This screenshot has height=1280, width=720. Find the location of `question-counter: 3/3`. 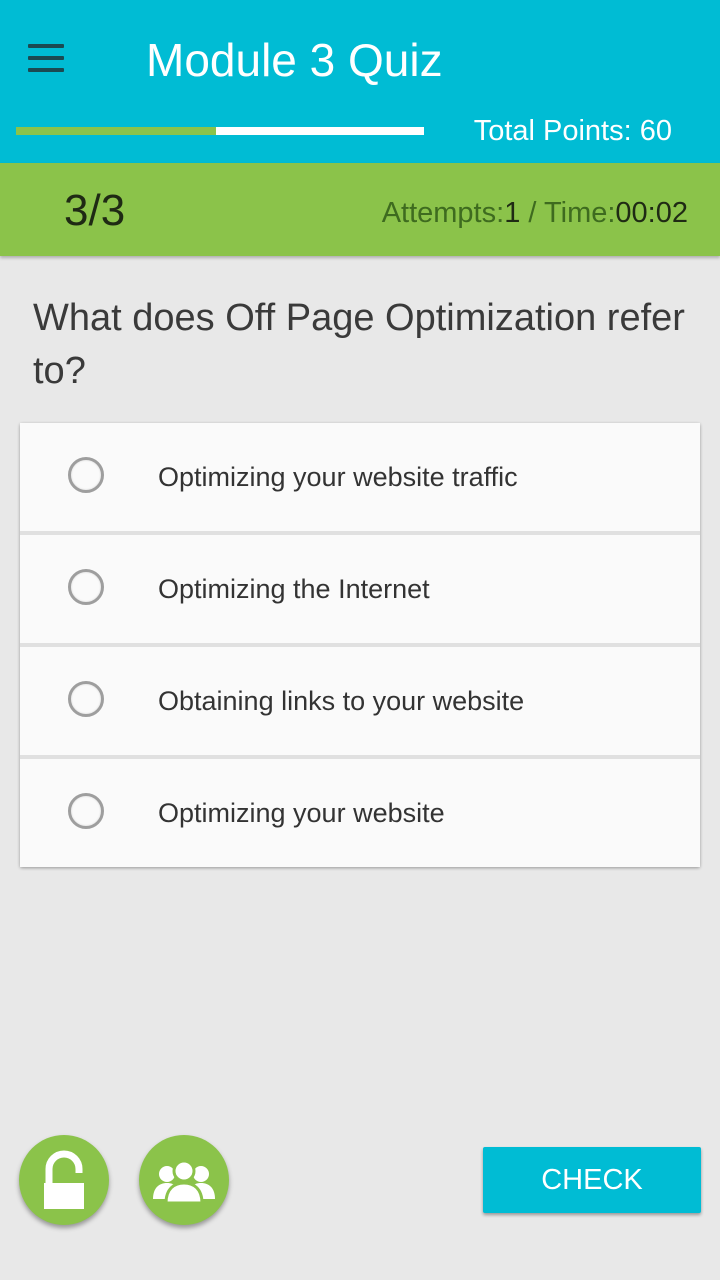

question-counter: 3/3 is located at coordinates (95, 210).